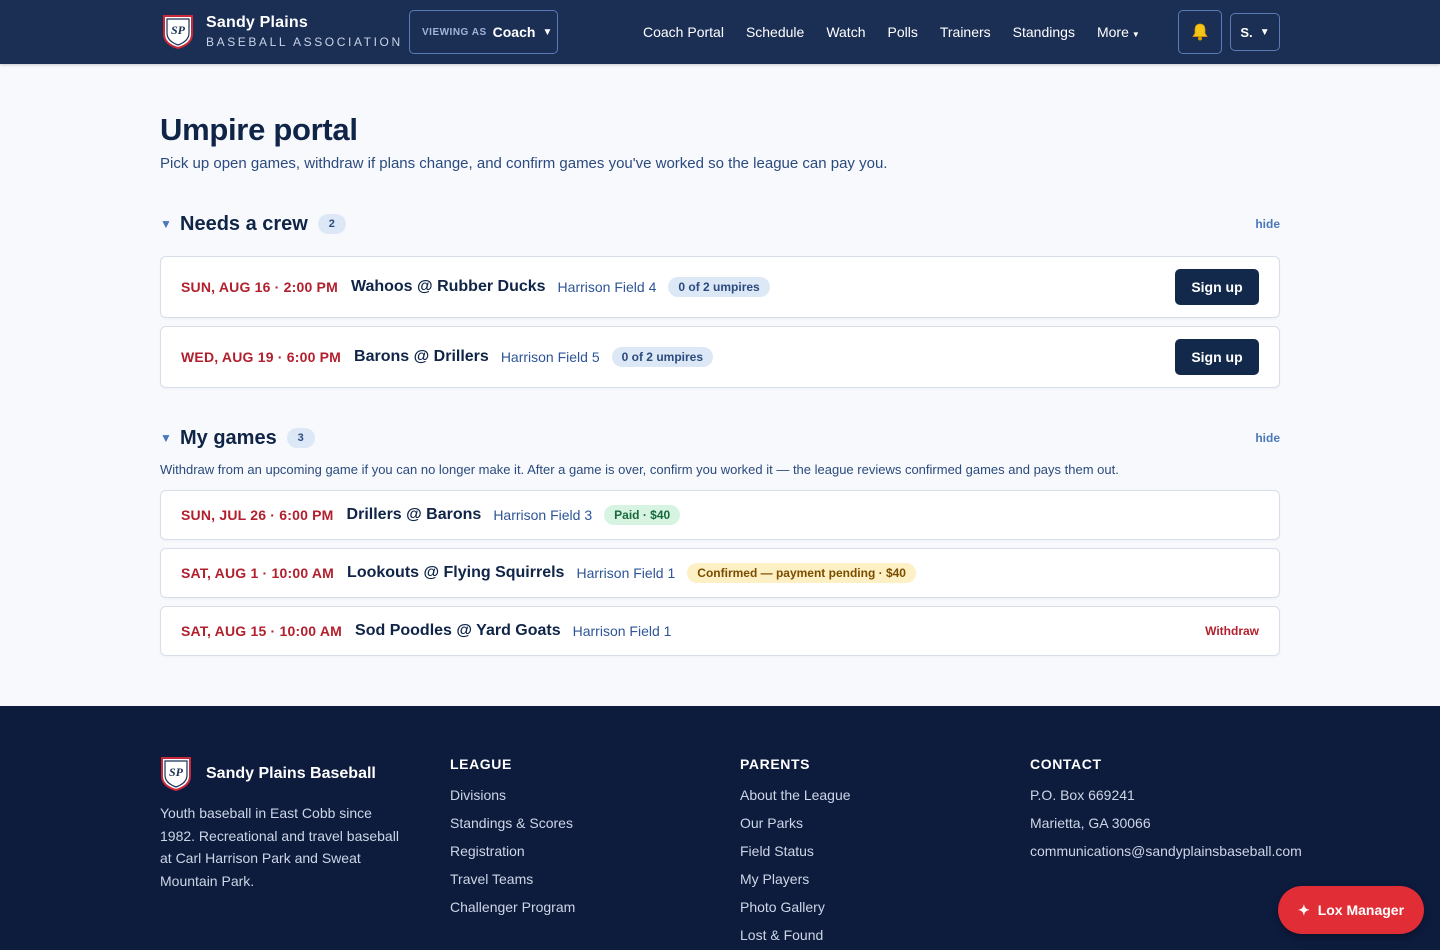 The width and height of the screenshot is (1440, 950). Describe the element at coordinates (257, 515) in the screenshot. I see `game-datetime: SUN, JUL 26 · 6:00 PM` at that location.